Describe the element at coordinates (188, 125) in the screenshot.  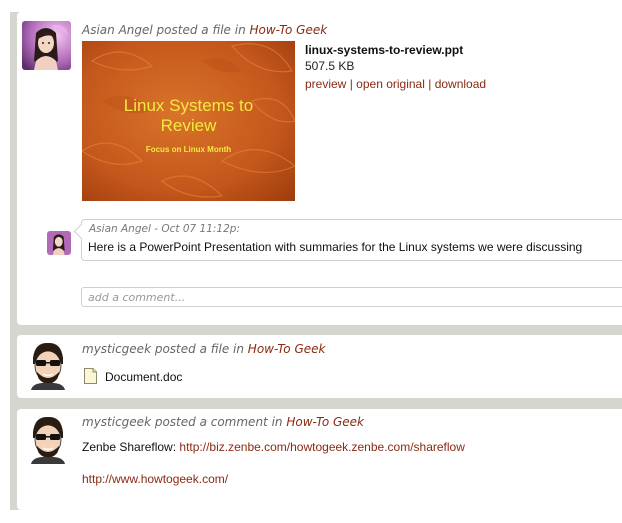
I see `slide-title-line2: Review` at that location.